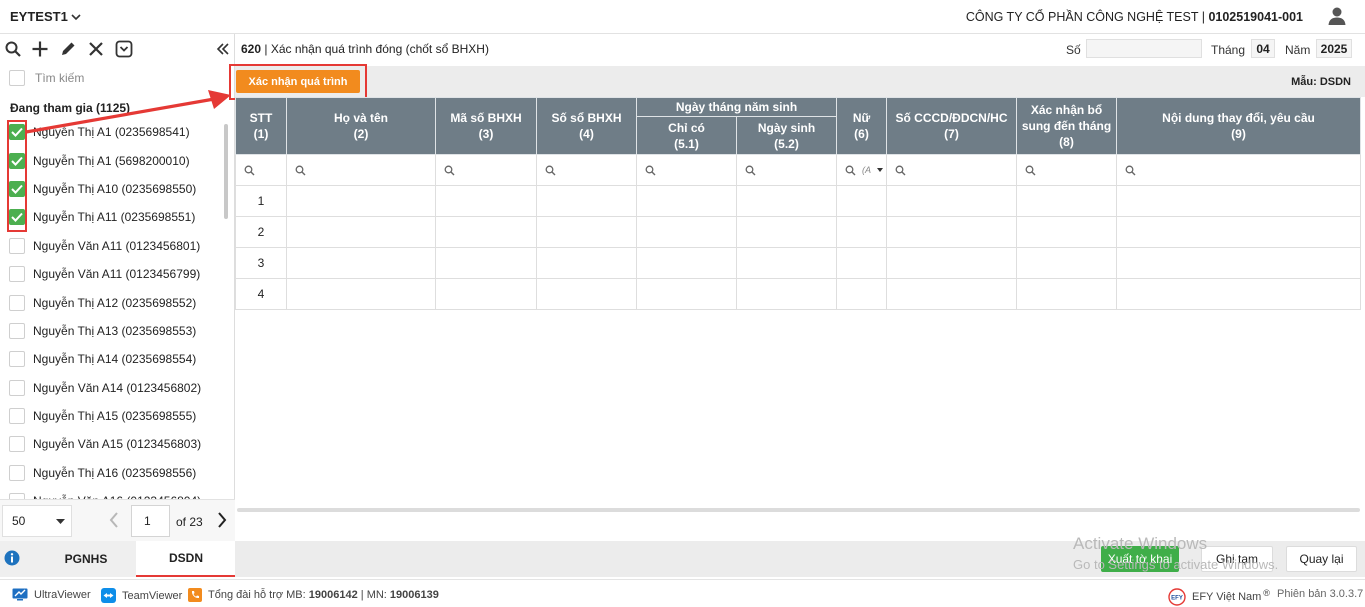  What do you see at coordinates (114, 444) in the screenshot?
I see `member-item: Nguyễn Văn A15 (0123456803)` at bounding box center [114, 444].